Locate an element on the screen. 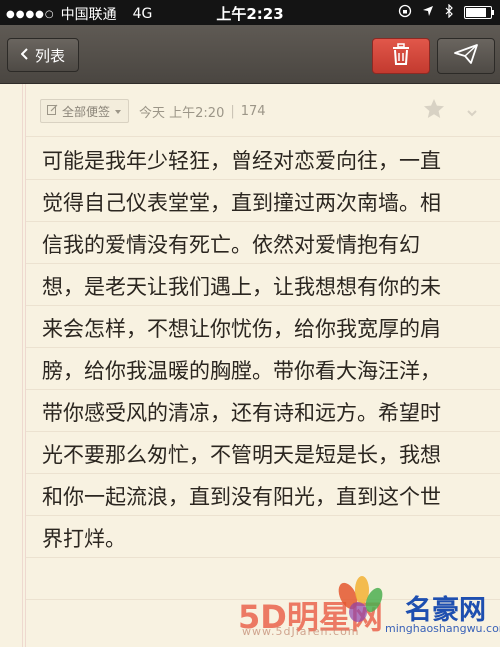  paper-plane-icon is located at coordinates (466, 56).